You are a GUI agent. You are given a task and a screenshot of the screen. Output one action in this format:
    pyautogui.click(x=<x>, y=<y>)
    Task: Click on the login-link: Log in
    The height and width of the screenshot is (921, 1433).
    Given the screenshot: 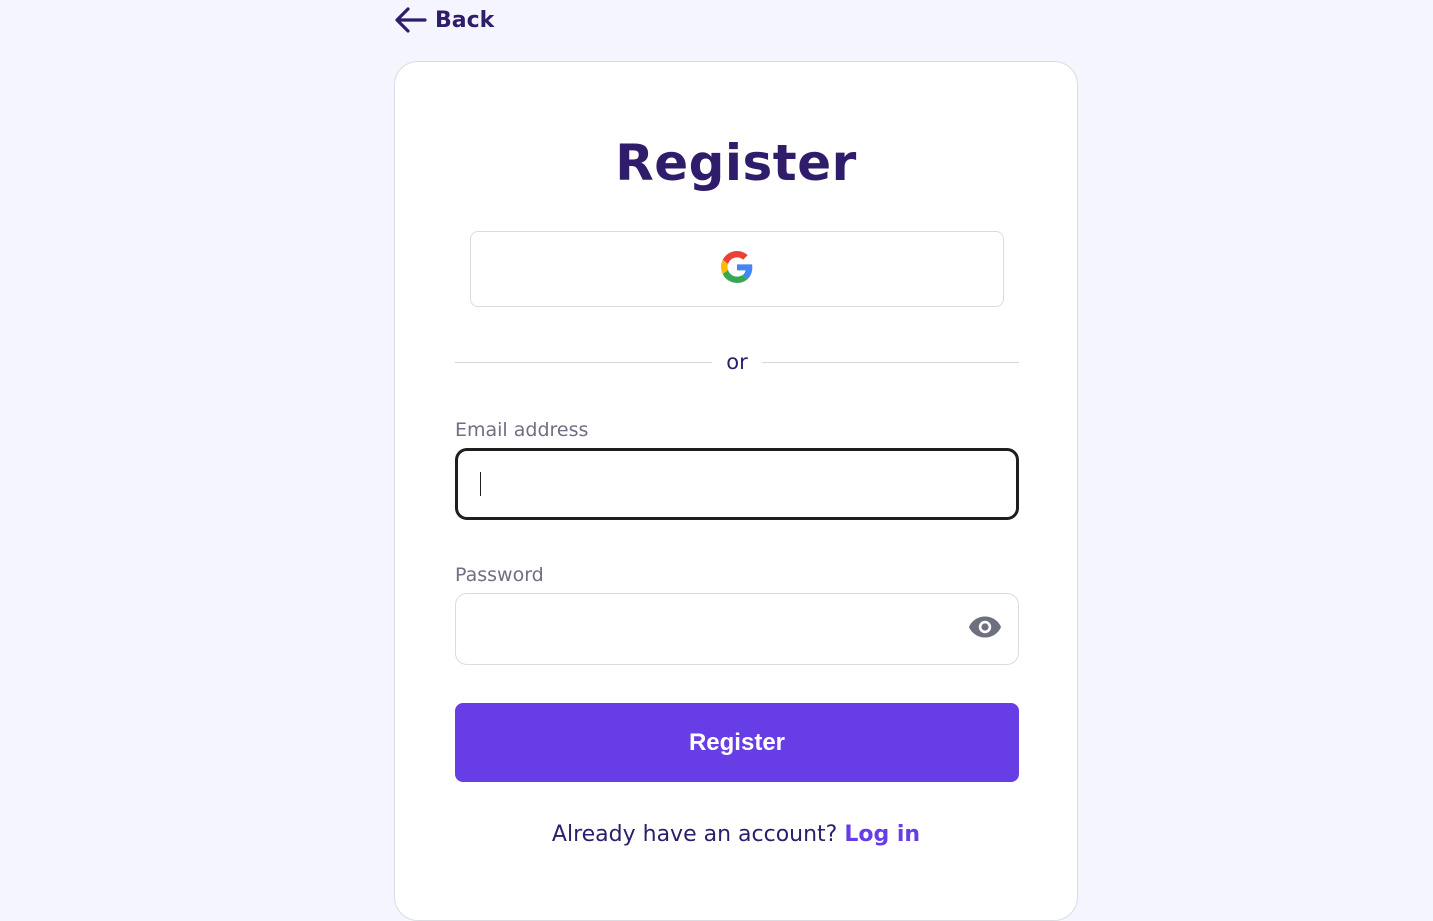 What is the action you would take?
    pyautogui.click(x=882, y=834)
    